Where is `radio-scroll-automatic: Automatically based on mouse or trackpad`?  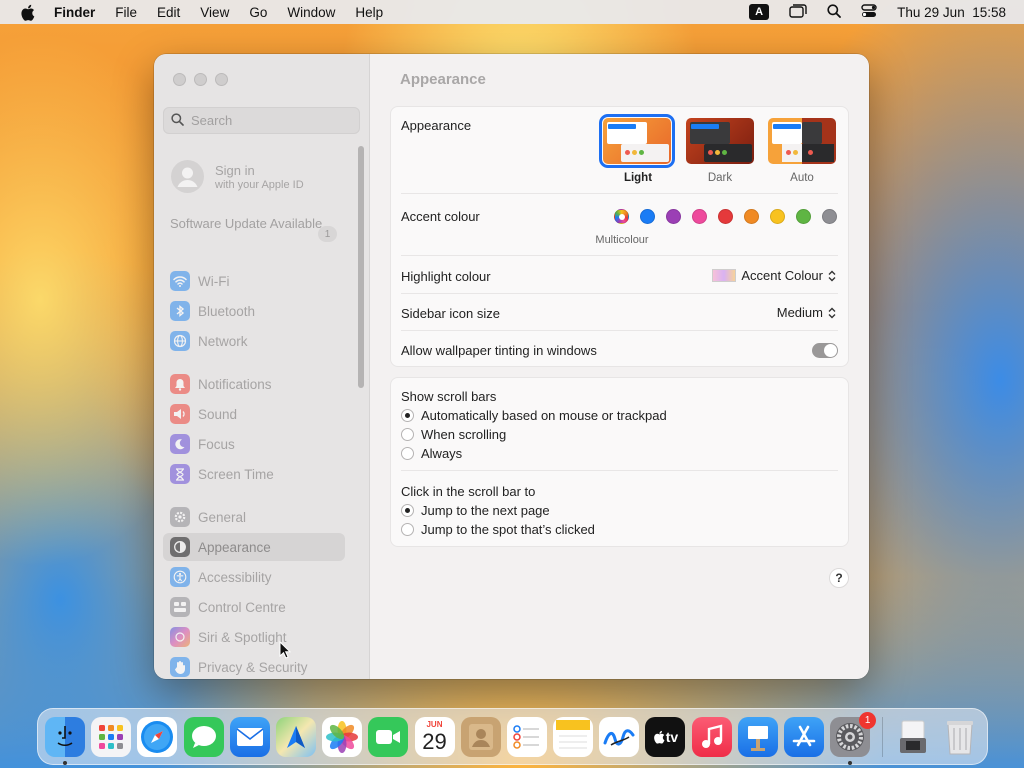
radio-scroll-automatic: Automatically based on mouse or trackpad is located at coordinates (534, 415).